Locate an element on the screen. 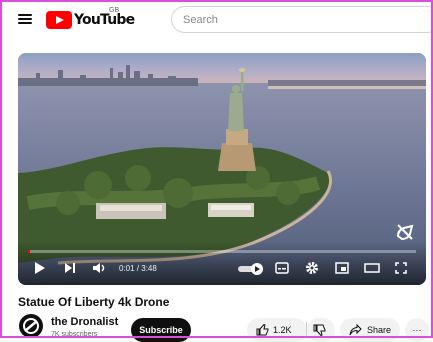 This screenshot has width=433, height=342. share-button: Share is located at coordinates (370, 330).